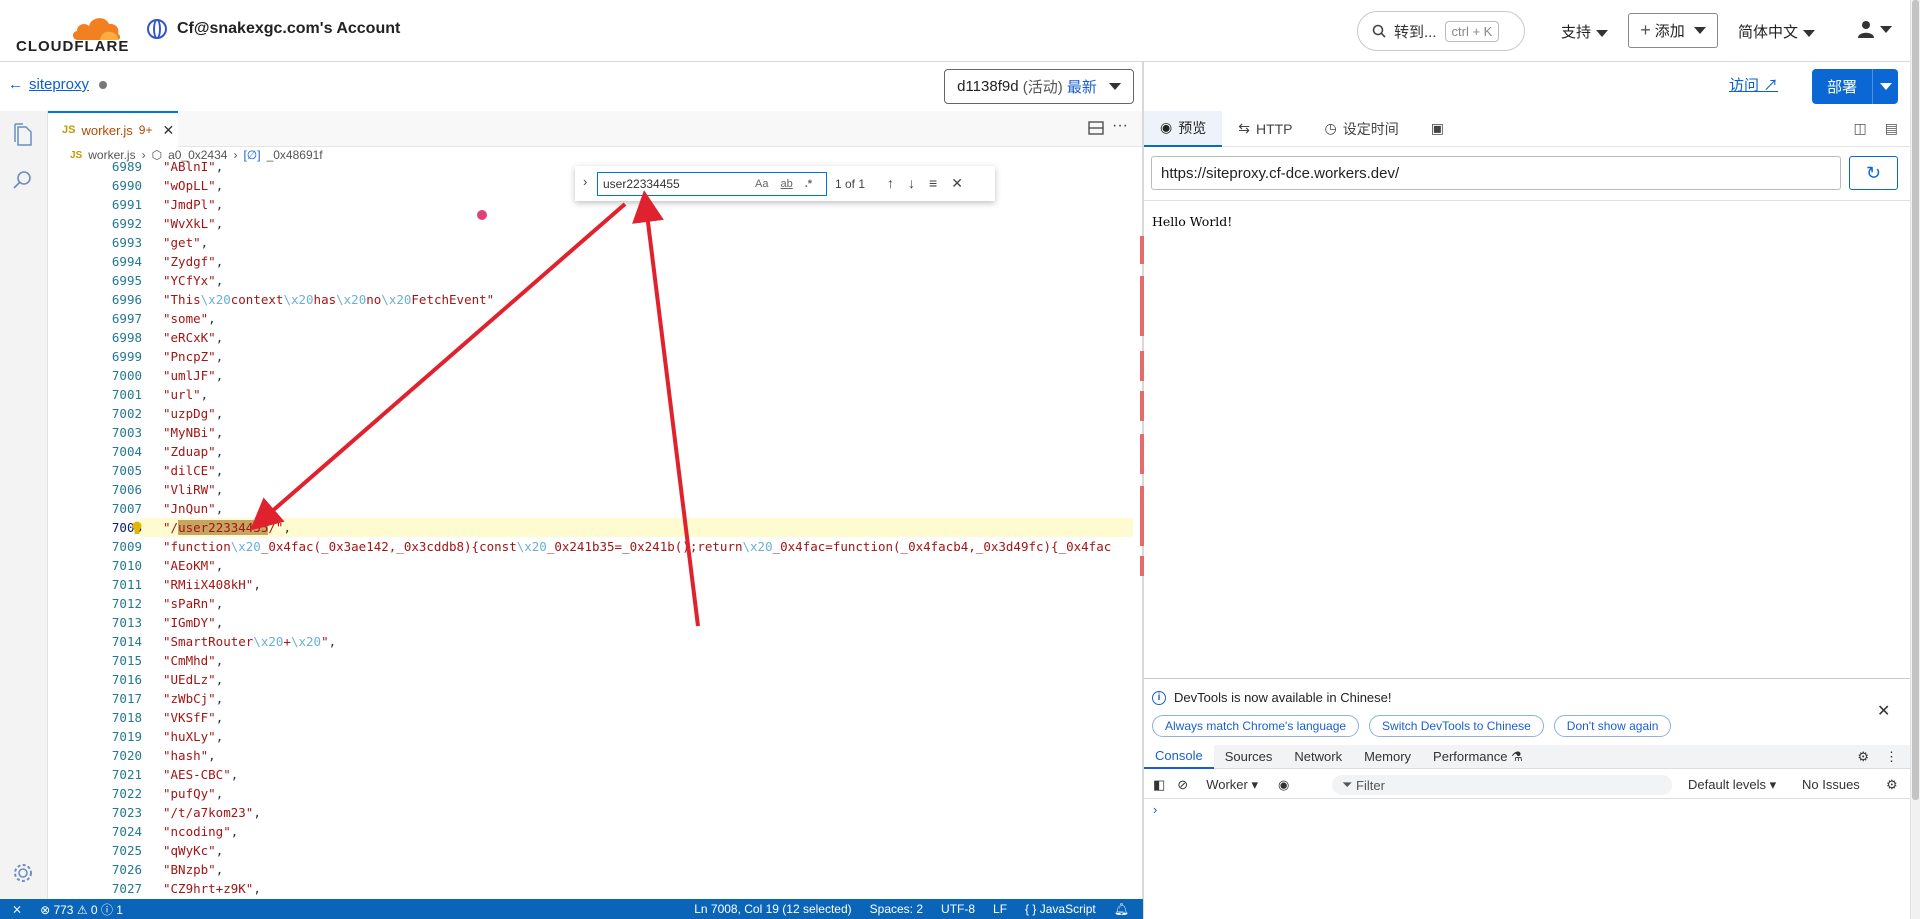 The width and height of the screenshot is (1920, 919). What do you see at coordinates (193, 850) in the screenshot?
I see `code-line: "qWyKc",` at bounding box center [193, 850].